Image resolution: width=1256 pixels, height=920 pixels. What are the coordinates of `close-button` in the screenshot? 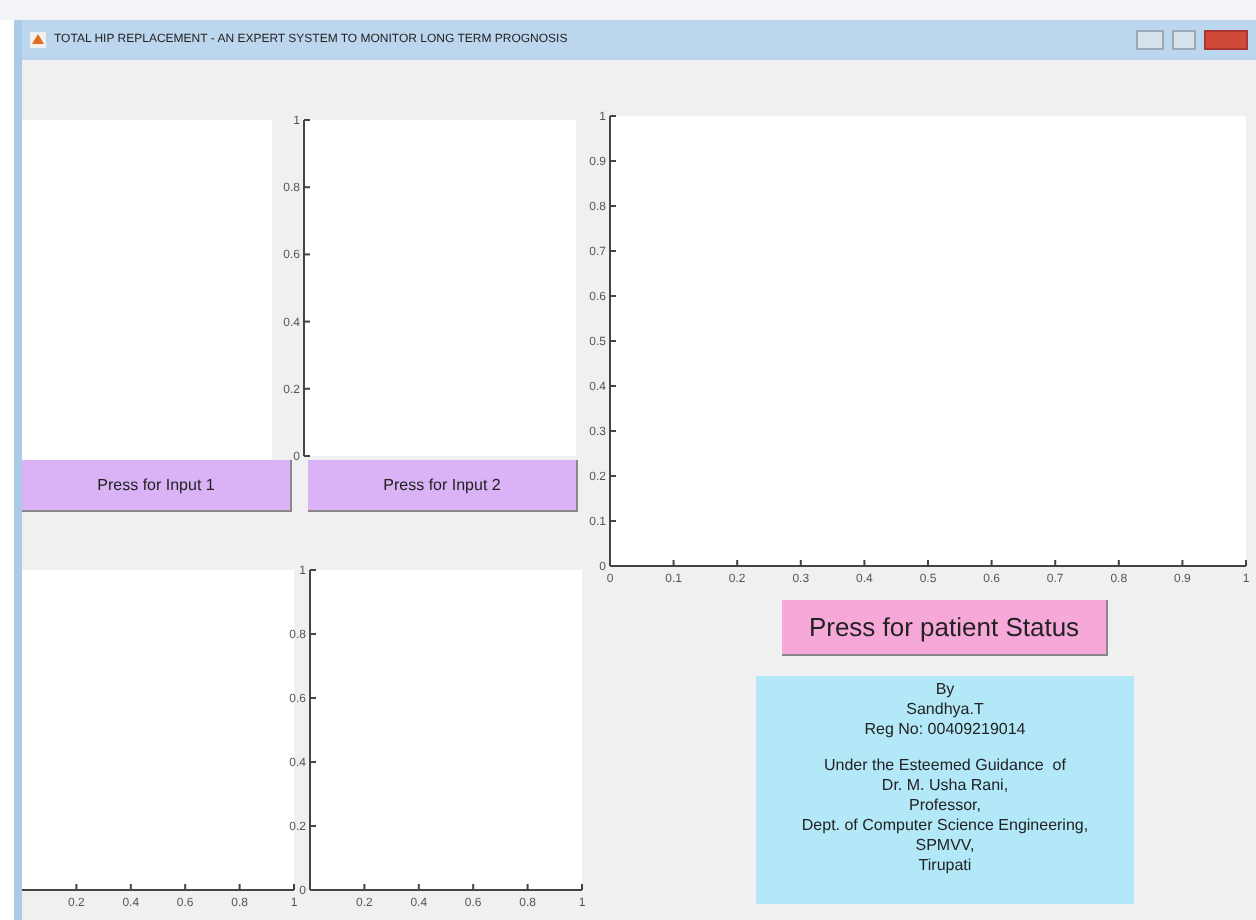 It's located at (1226, 40).